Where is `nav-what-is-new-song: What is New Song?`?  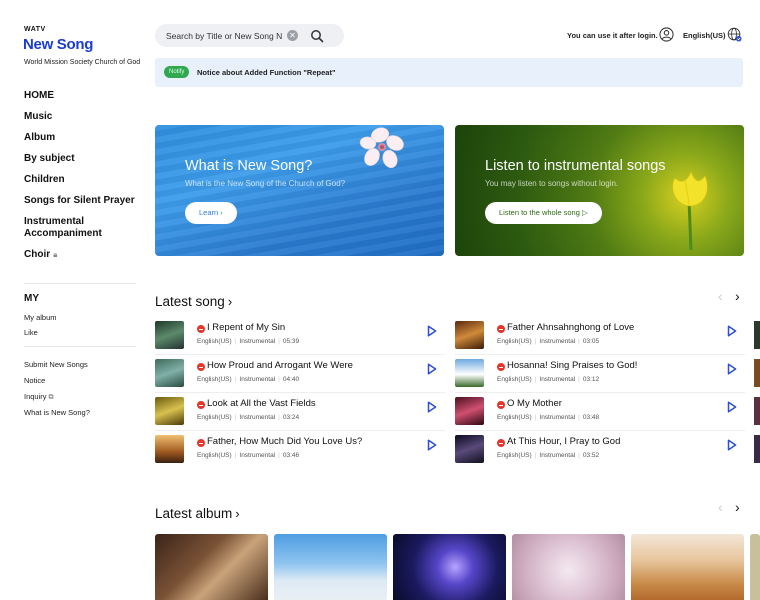
nav-what-is-new-song: What is New Song? is located at coordinates (57, 412).